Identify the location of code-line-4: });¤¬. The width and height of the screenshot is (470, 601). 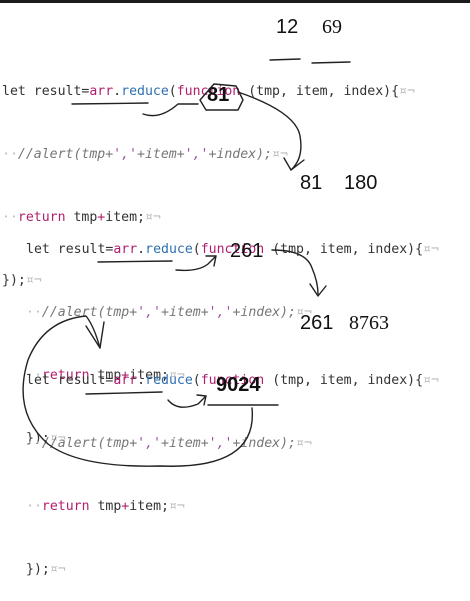
(46, 569).